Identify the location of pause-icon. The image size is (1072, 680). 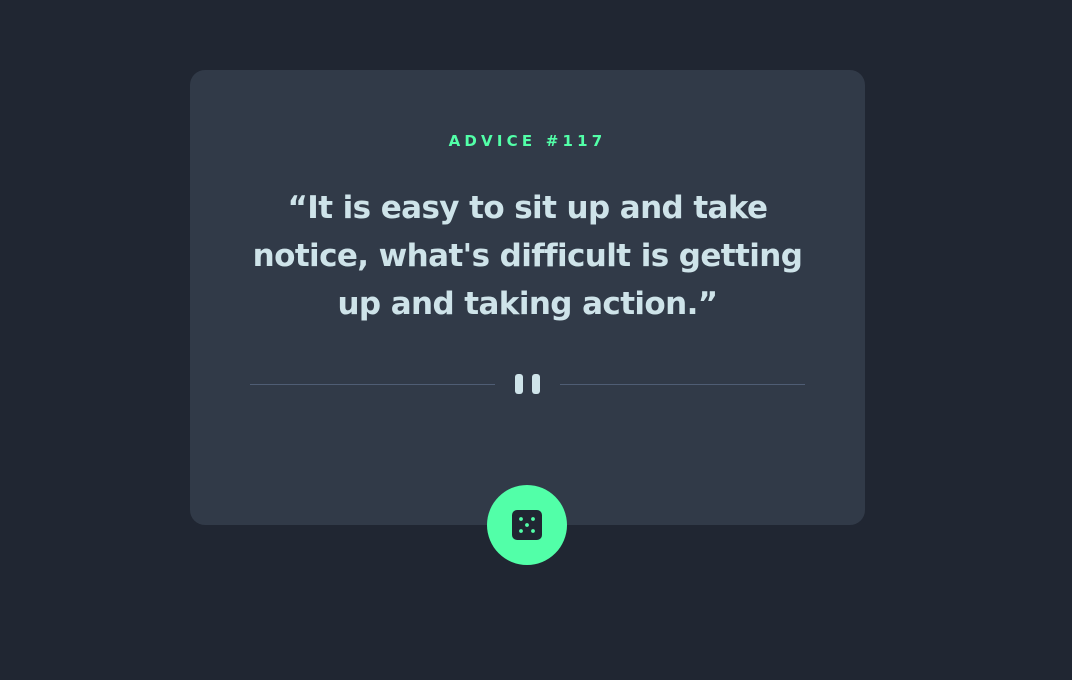
(528, 384).